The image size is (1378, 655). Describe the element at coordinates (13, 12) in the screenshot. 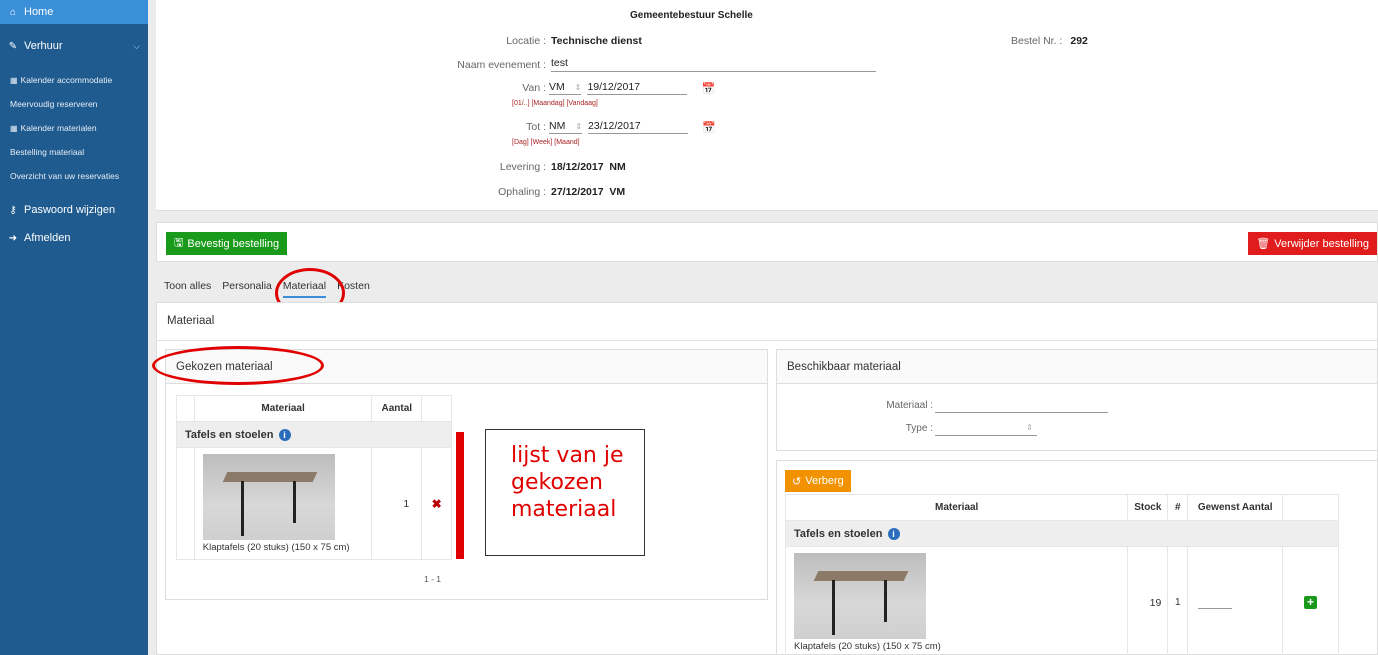

I see `home-icon: ⌂` at that location.